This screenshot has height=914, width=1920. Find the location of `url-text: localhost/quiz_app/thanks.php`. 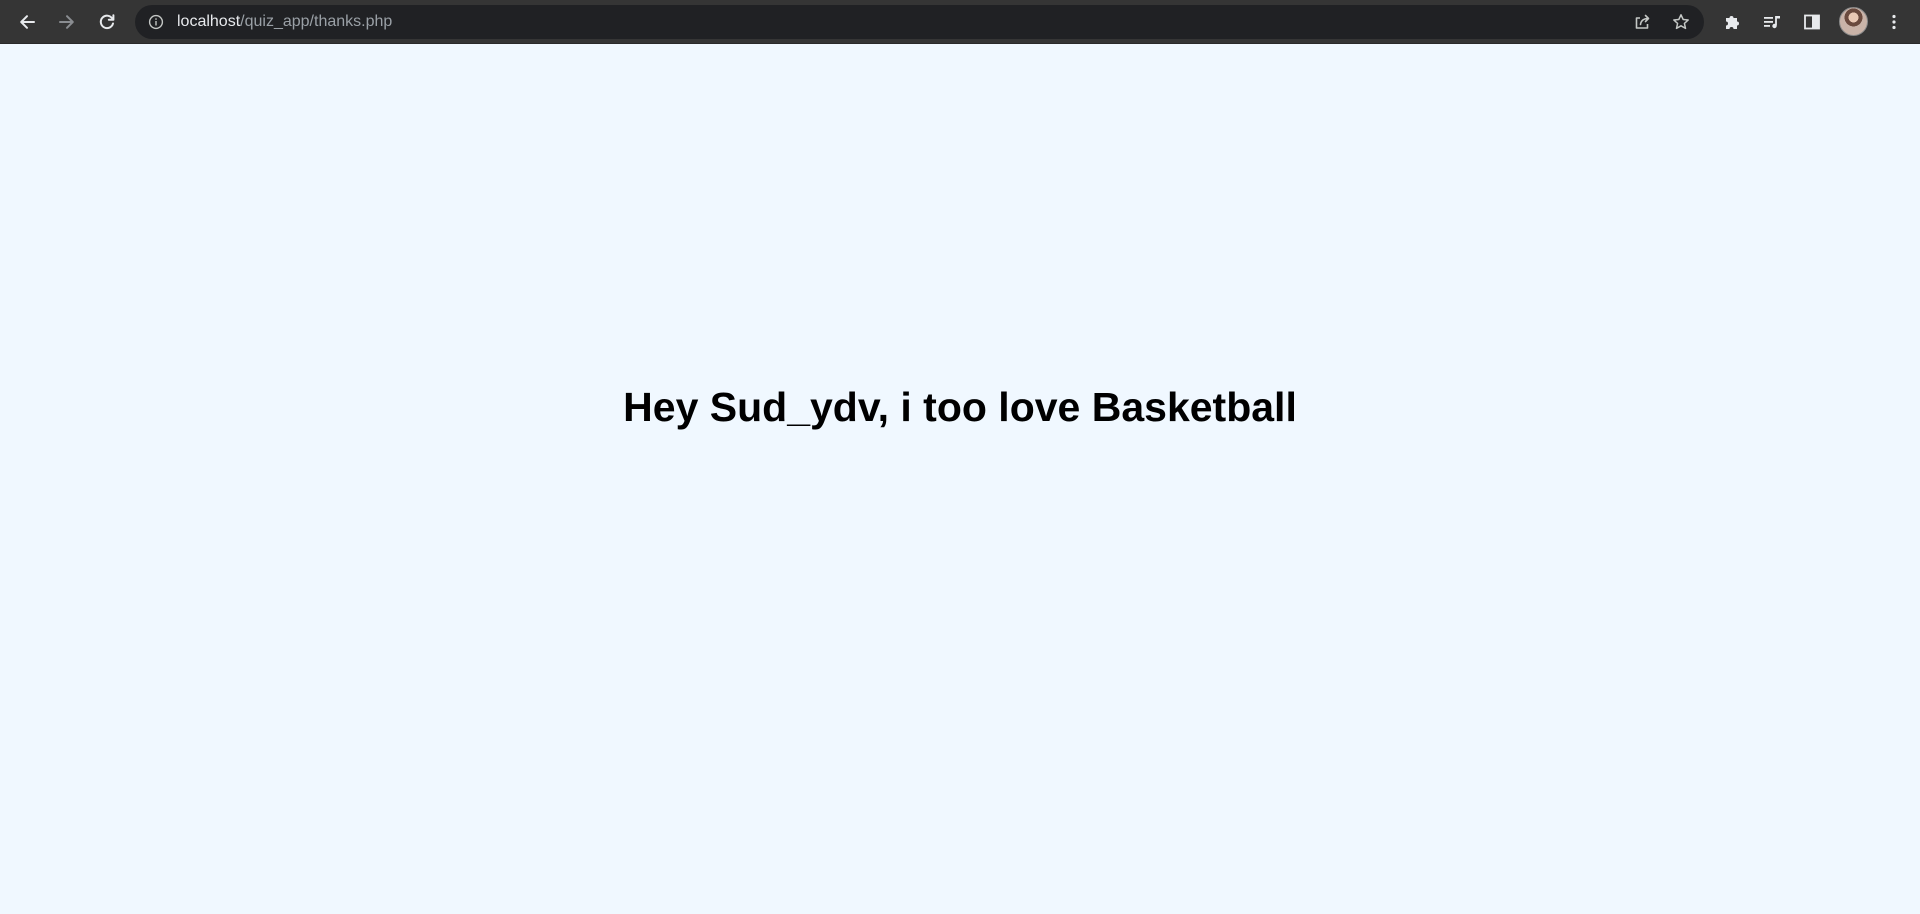

url-text: localhost/quiz_app/thanks.php is located at coordinates (284, 22).